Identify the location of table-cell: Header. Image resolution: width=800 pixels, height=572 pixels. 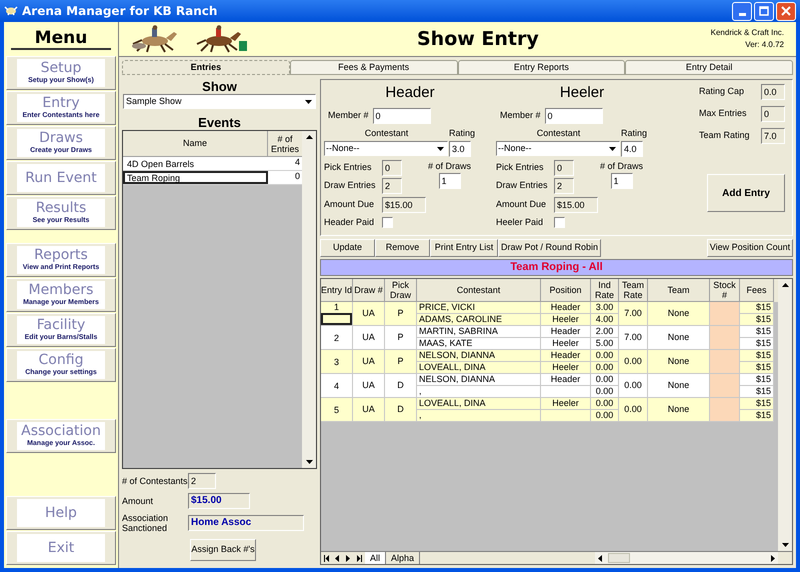
(566, 308).